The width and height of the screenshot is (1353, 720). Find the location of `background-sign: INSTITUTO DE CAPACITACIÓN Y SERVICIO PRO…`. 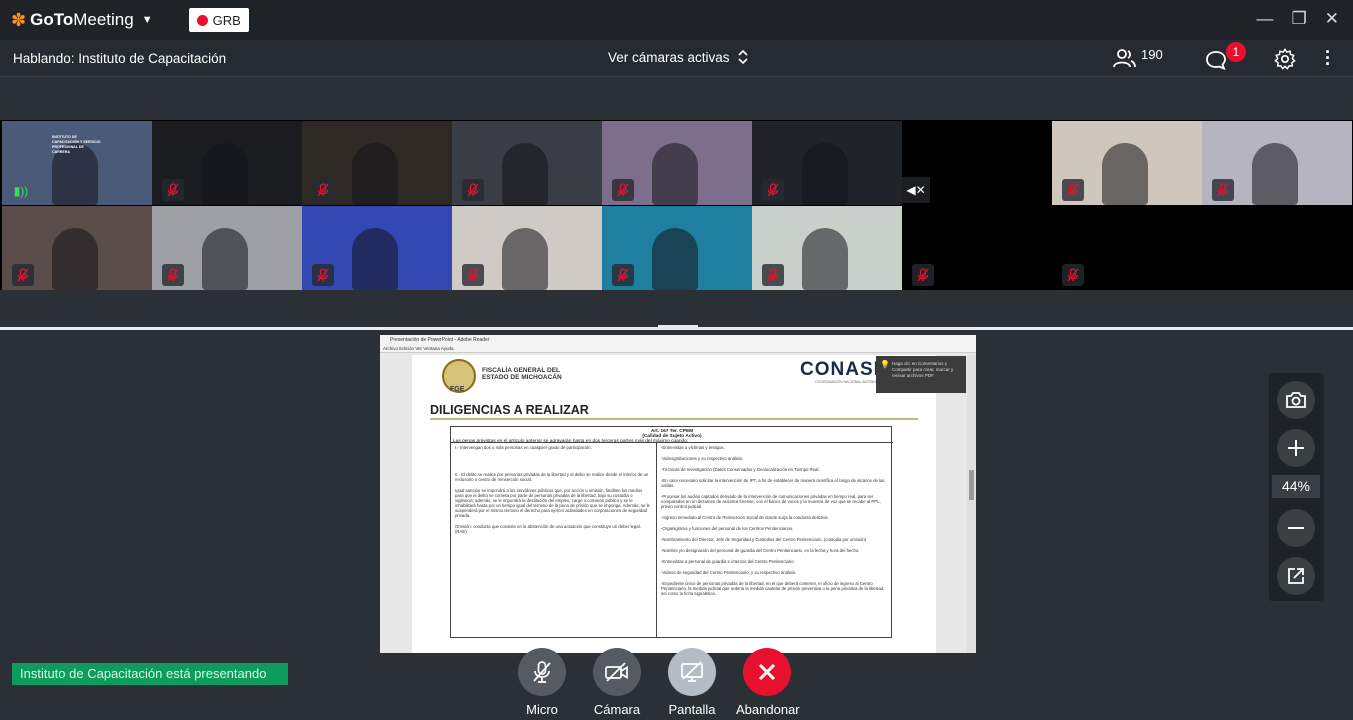

background-sign: INSTITUTO DE CAPACITACIÓN Y SERVICIO PRO… is located at coordinates (76, 144).